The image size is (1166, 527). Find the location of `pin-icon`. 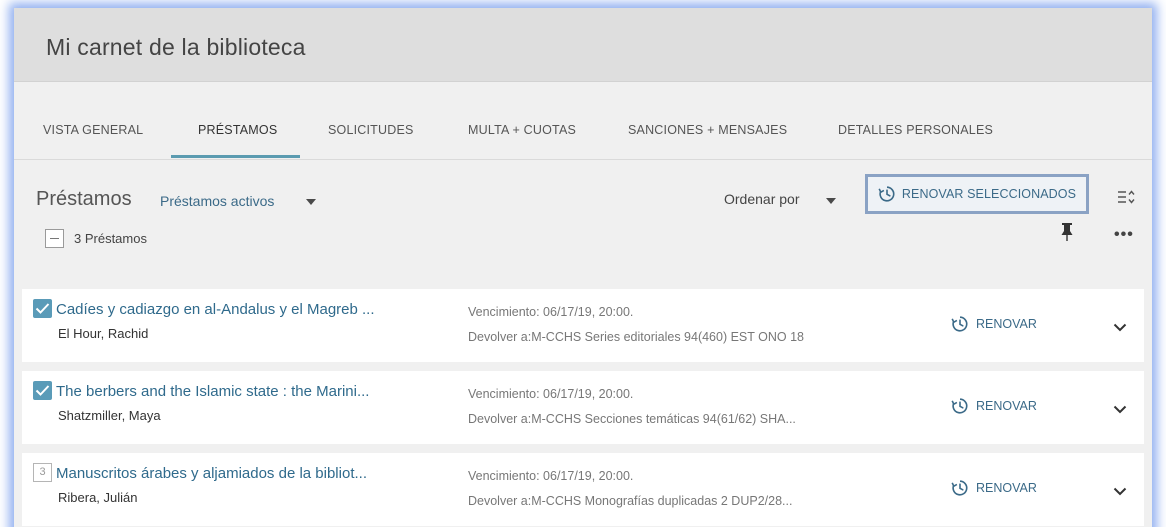

pin-icon is located at coordinates (1067, 234).